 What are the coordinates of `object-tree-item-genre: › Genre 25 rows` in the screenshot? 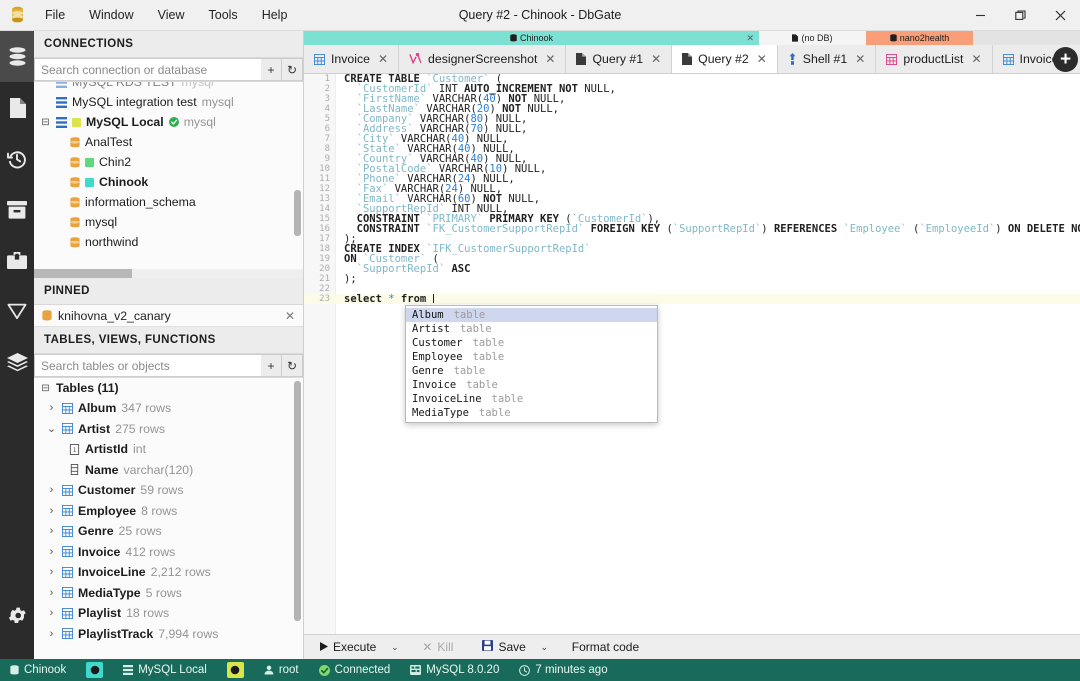 It's located at (168, 531).